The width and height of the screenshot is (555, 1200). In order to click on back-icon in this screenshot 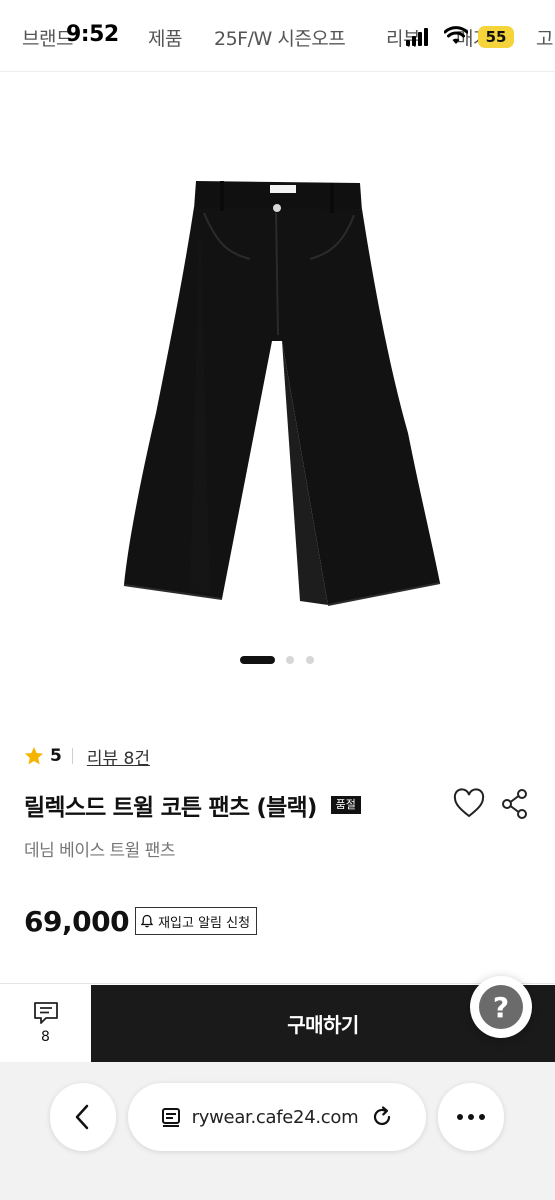, I will do `click(82, 1117)`.